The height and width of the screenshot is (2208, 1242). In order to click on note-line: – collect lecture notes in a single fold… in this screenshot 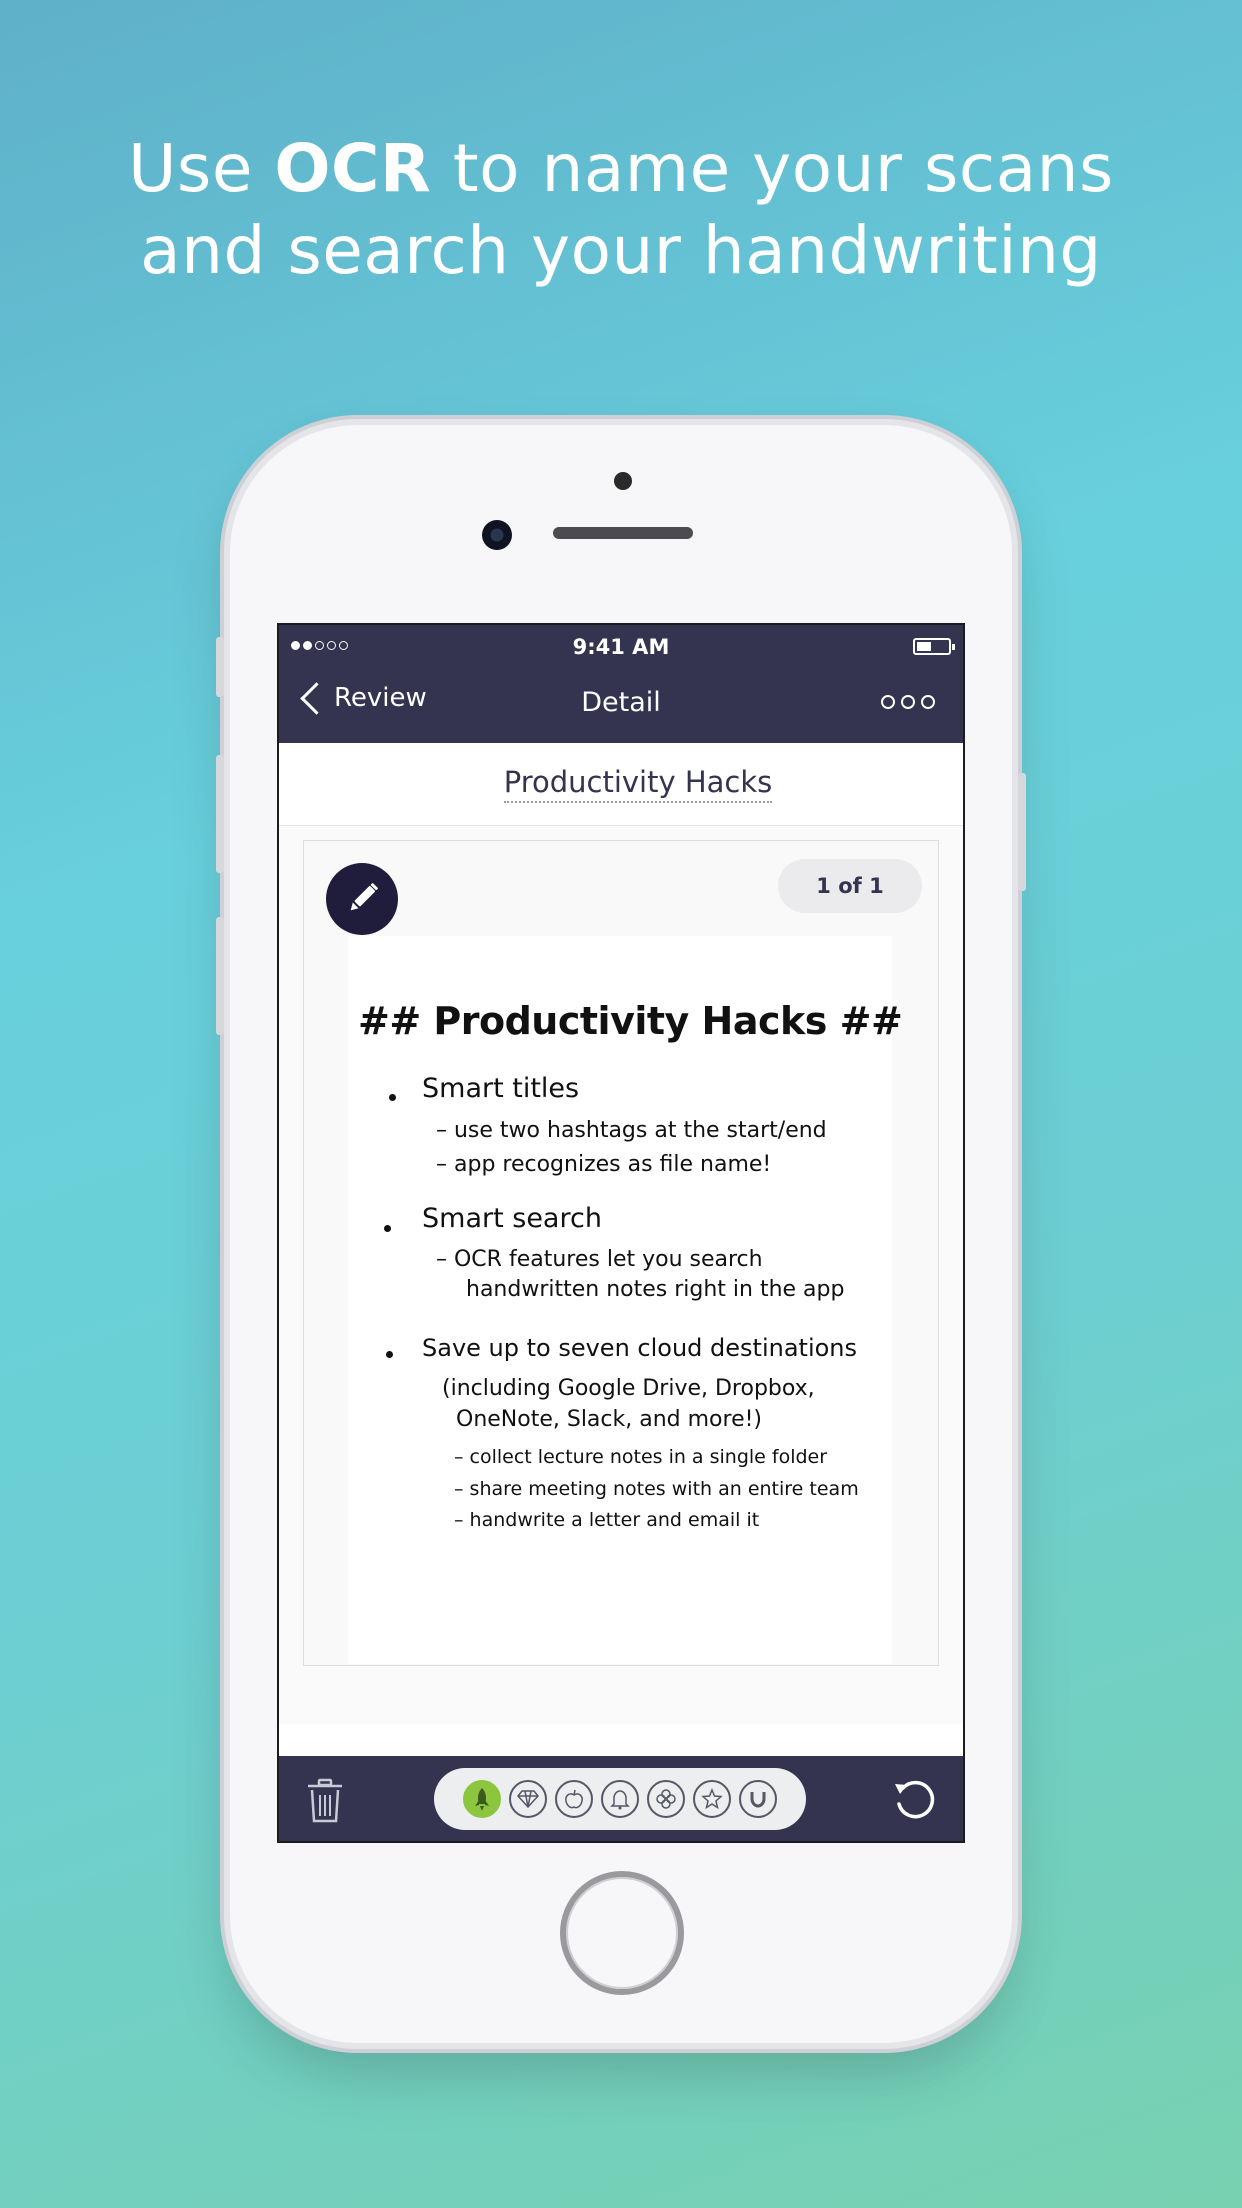, I will do `click(641, 1457)`.